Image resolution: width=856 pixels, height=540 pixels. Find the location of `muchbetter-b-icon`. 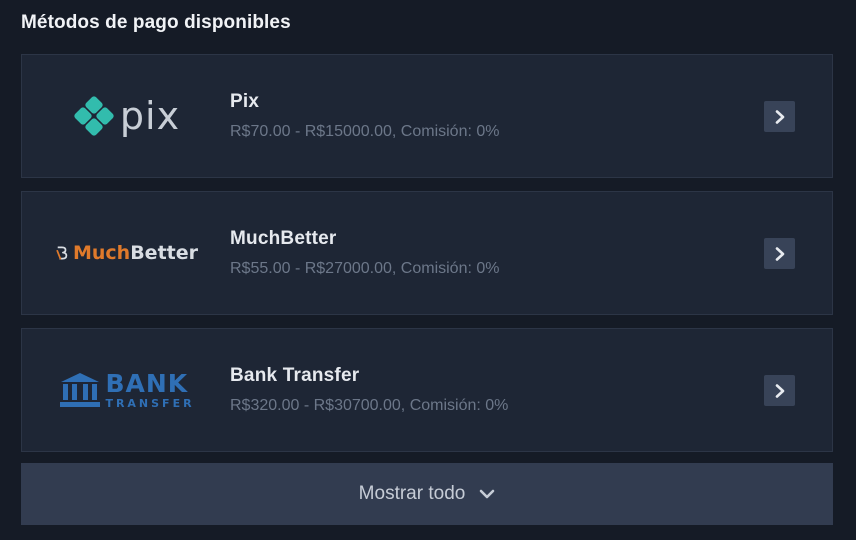

muchbetter-b-icon is located at coordinates (62, 253).